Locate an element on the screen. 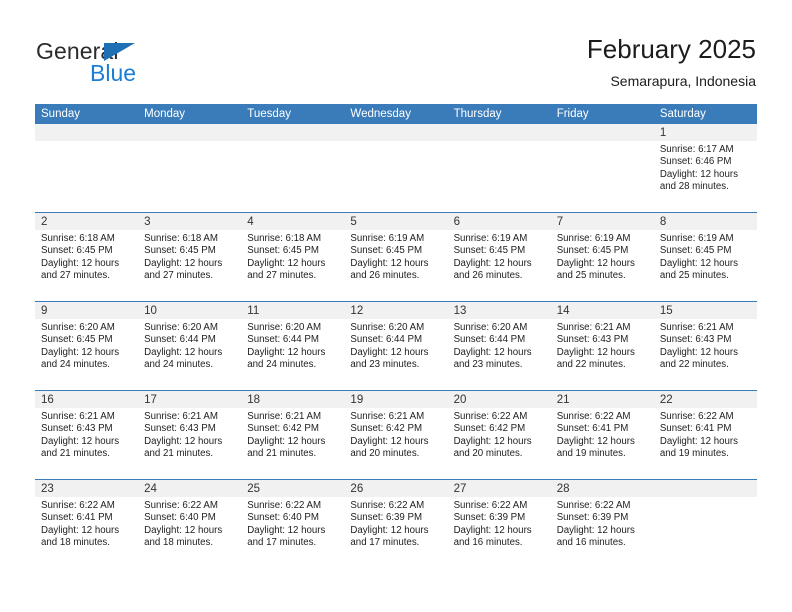 Image resolution: width=792 pixels, height=612 pixels. sunset-text: Sunset: 6:44 PM is located at coordinates (180, 340).